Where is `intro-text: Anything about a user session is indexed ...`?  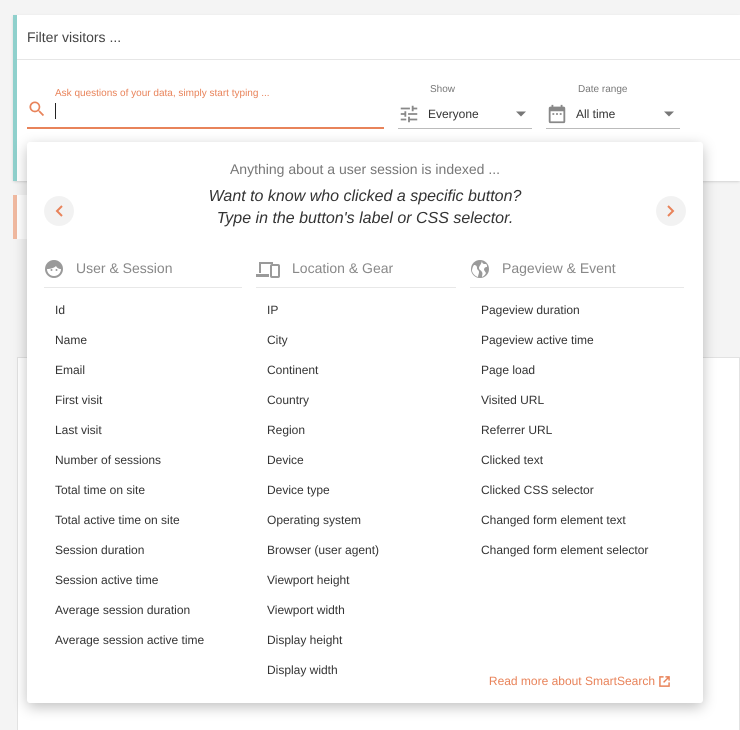 intro-text: Anything about a user session is indexed ... is located at coordinates (365, 169).